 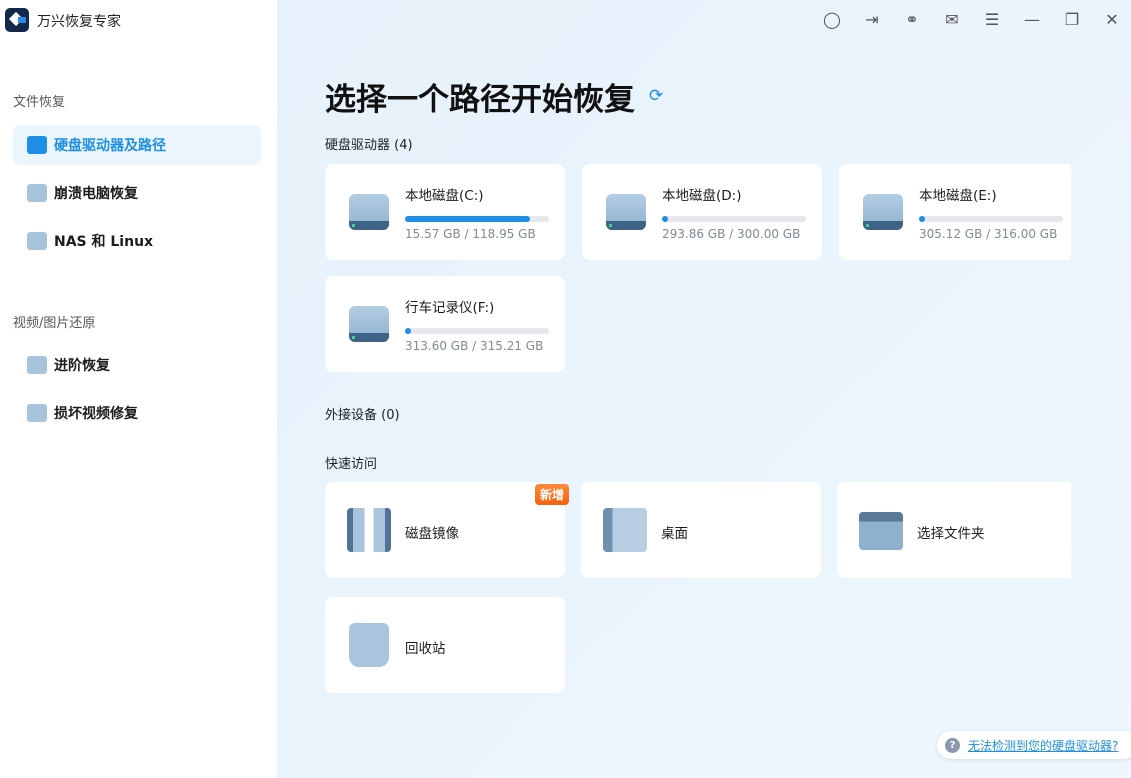 What do you see at coordinates (37, 193) in the screenshot?
I see `monitor-icon` at bounding box center [37, 193].